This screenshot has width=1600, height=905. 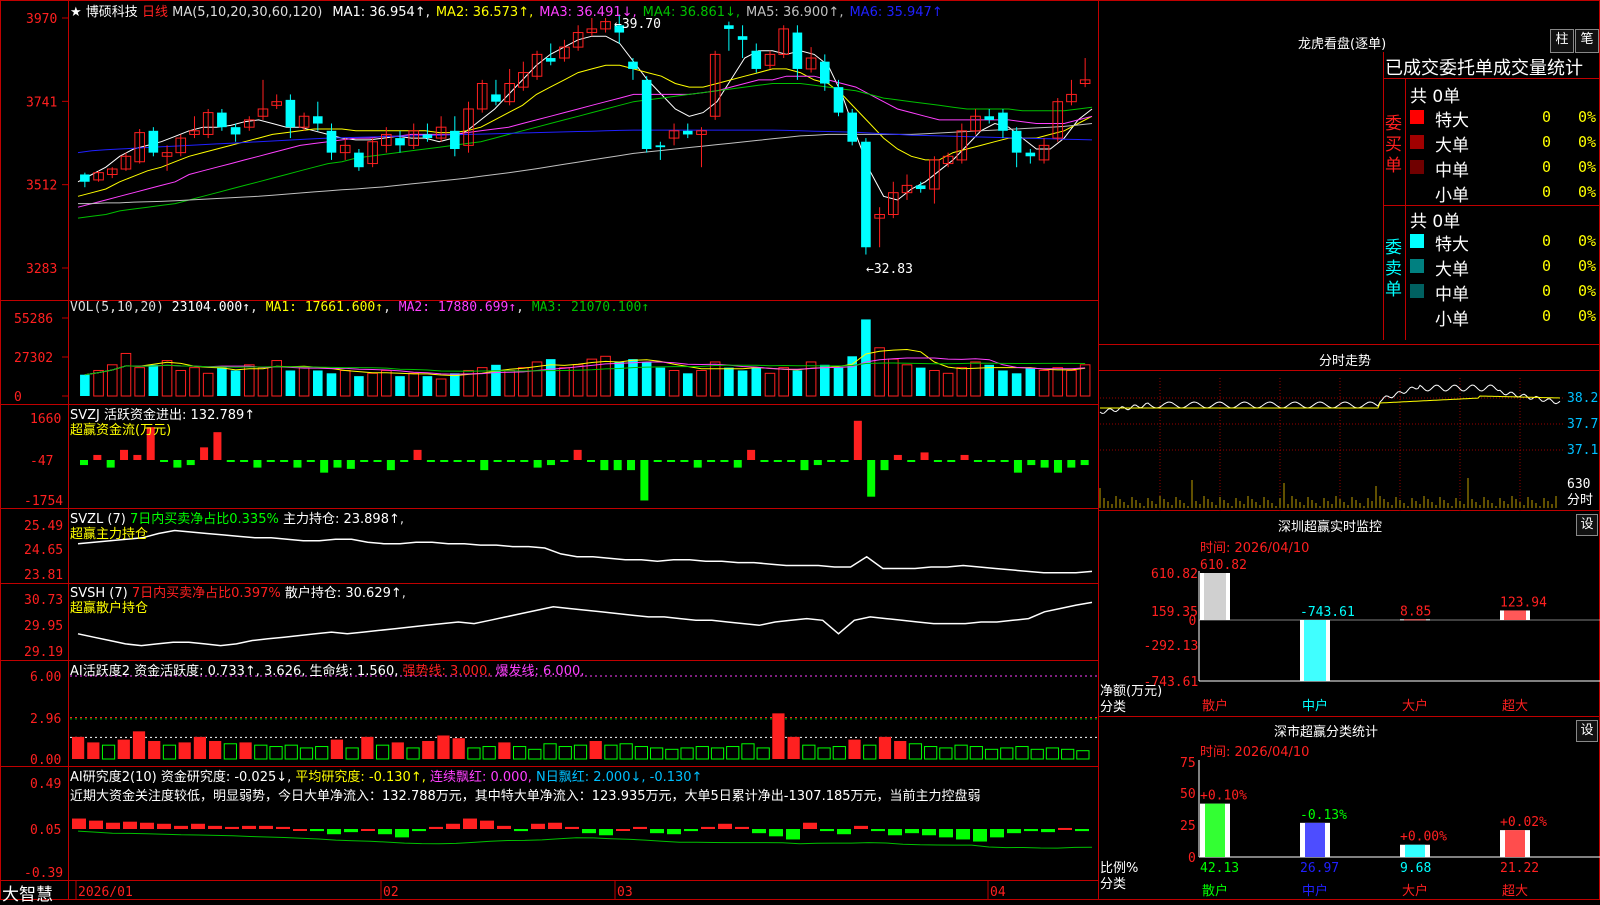 What do you see at coordinates (155, 12) in the screenshot?
I see `period-label: 日线` at bounding box center [155, 12].